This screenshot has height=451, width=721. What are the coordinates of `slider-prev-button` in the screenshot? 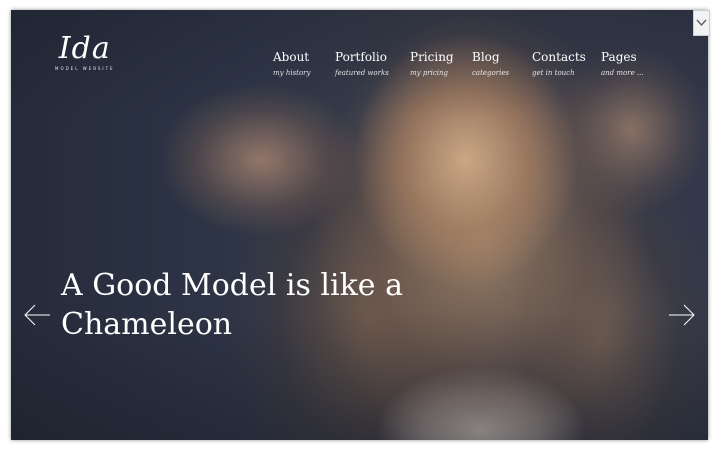 It's located at (37, 315).